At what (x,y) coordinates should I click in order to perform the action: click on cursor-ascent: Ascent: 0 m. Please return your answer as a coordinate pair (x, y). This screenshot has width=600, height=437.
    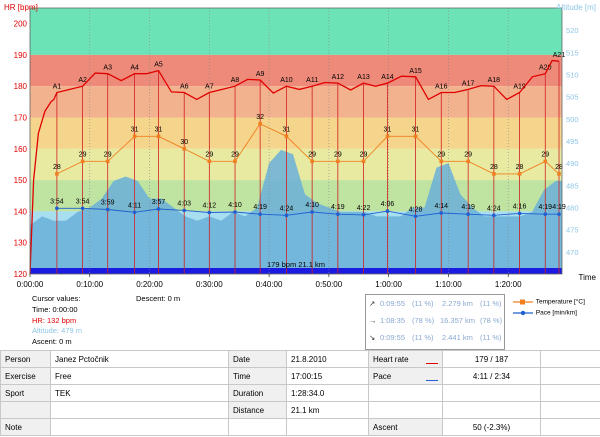
    Looking at the image, I should click on (52, 341).